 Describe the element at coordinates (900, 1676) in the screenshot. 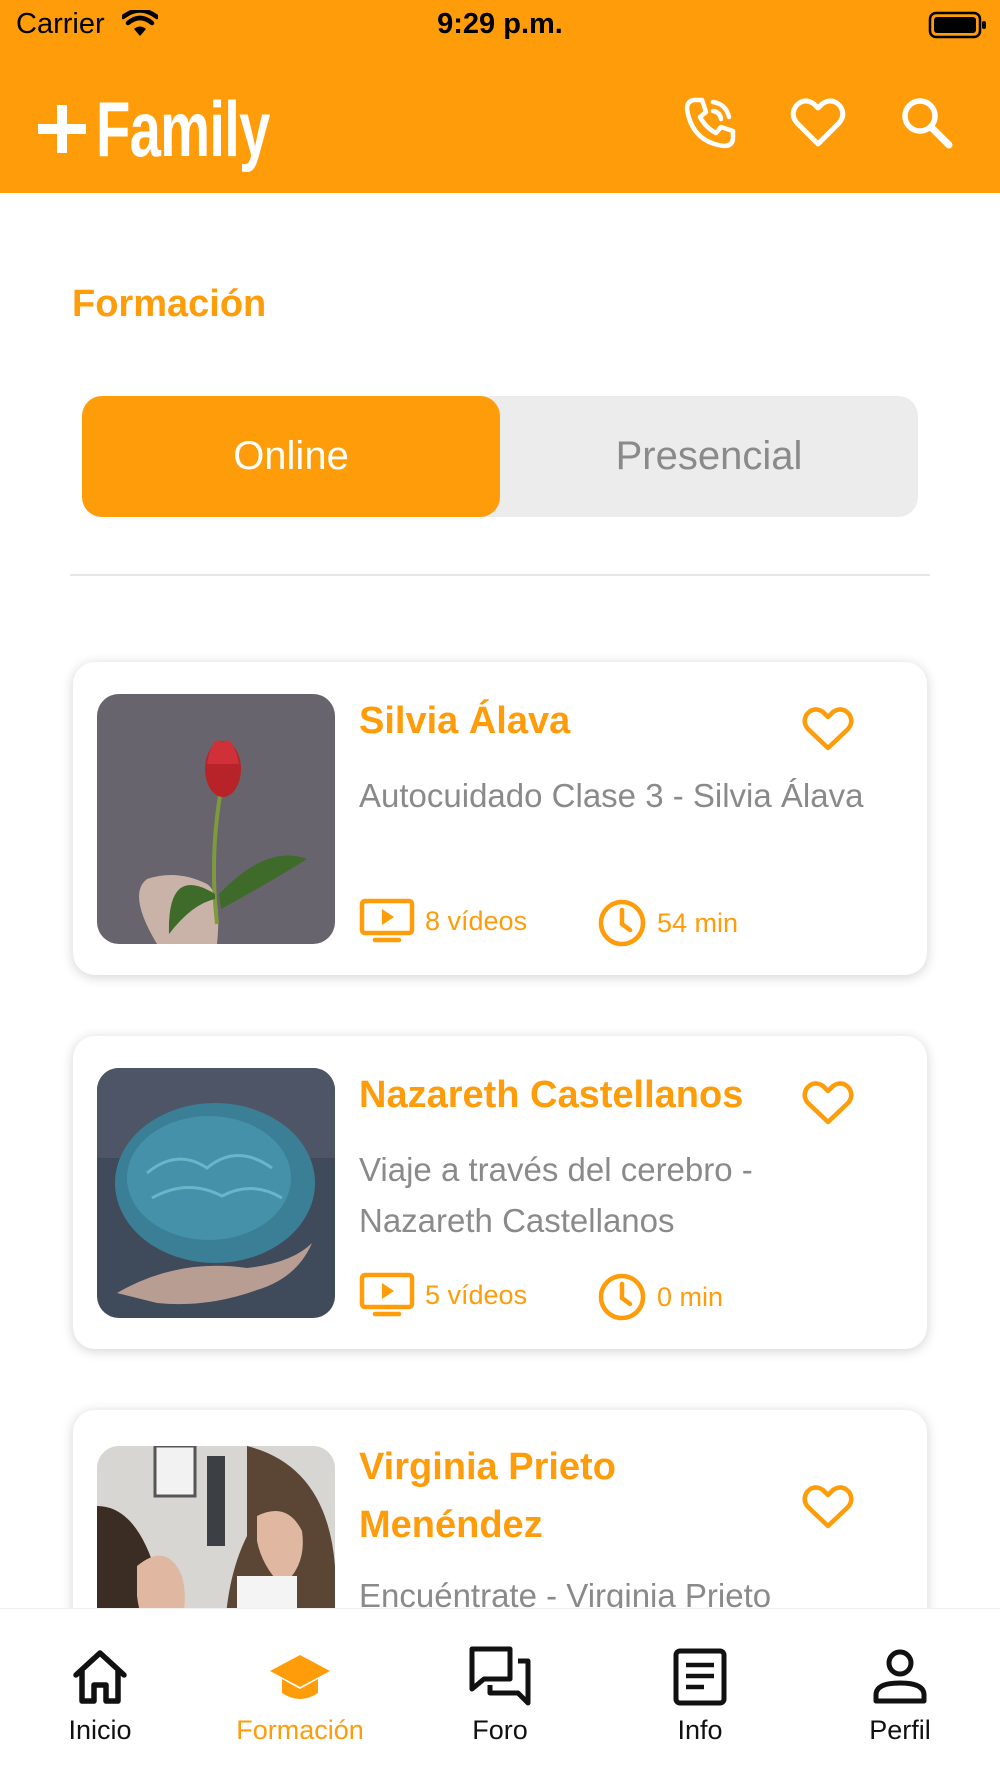

I see `person-icon` at that location.